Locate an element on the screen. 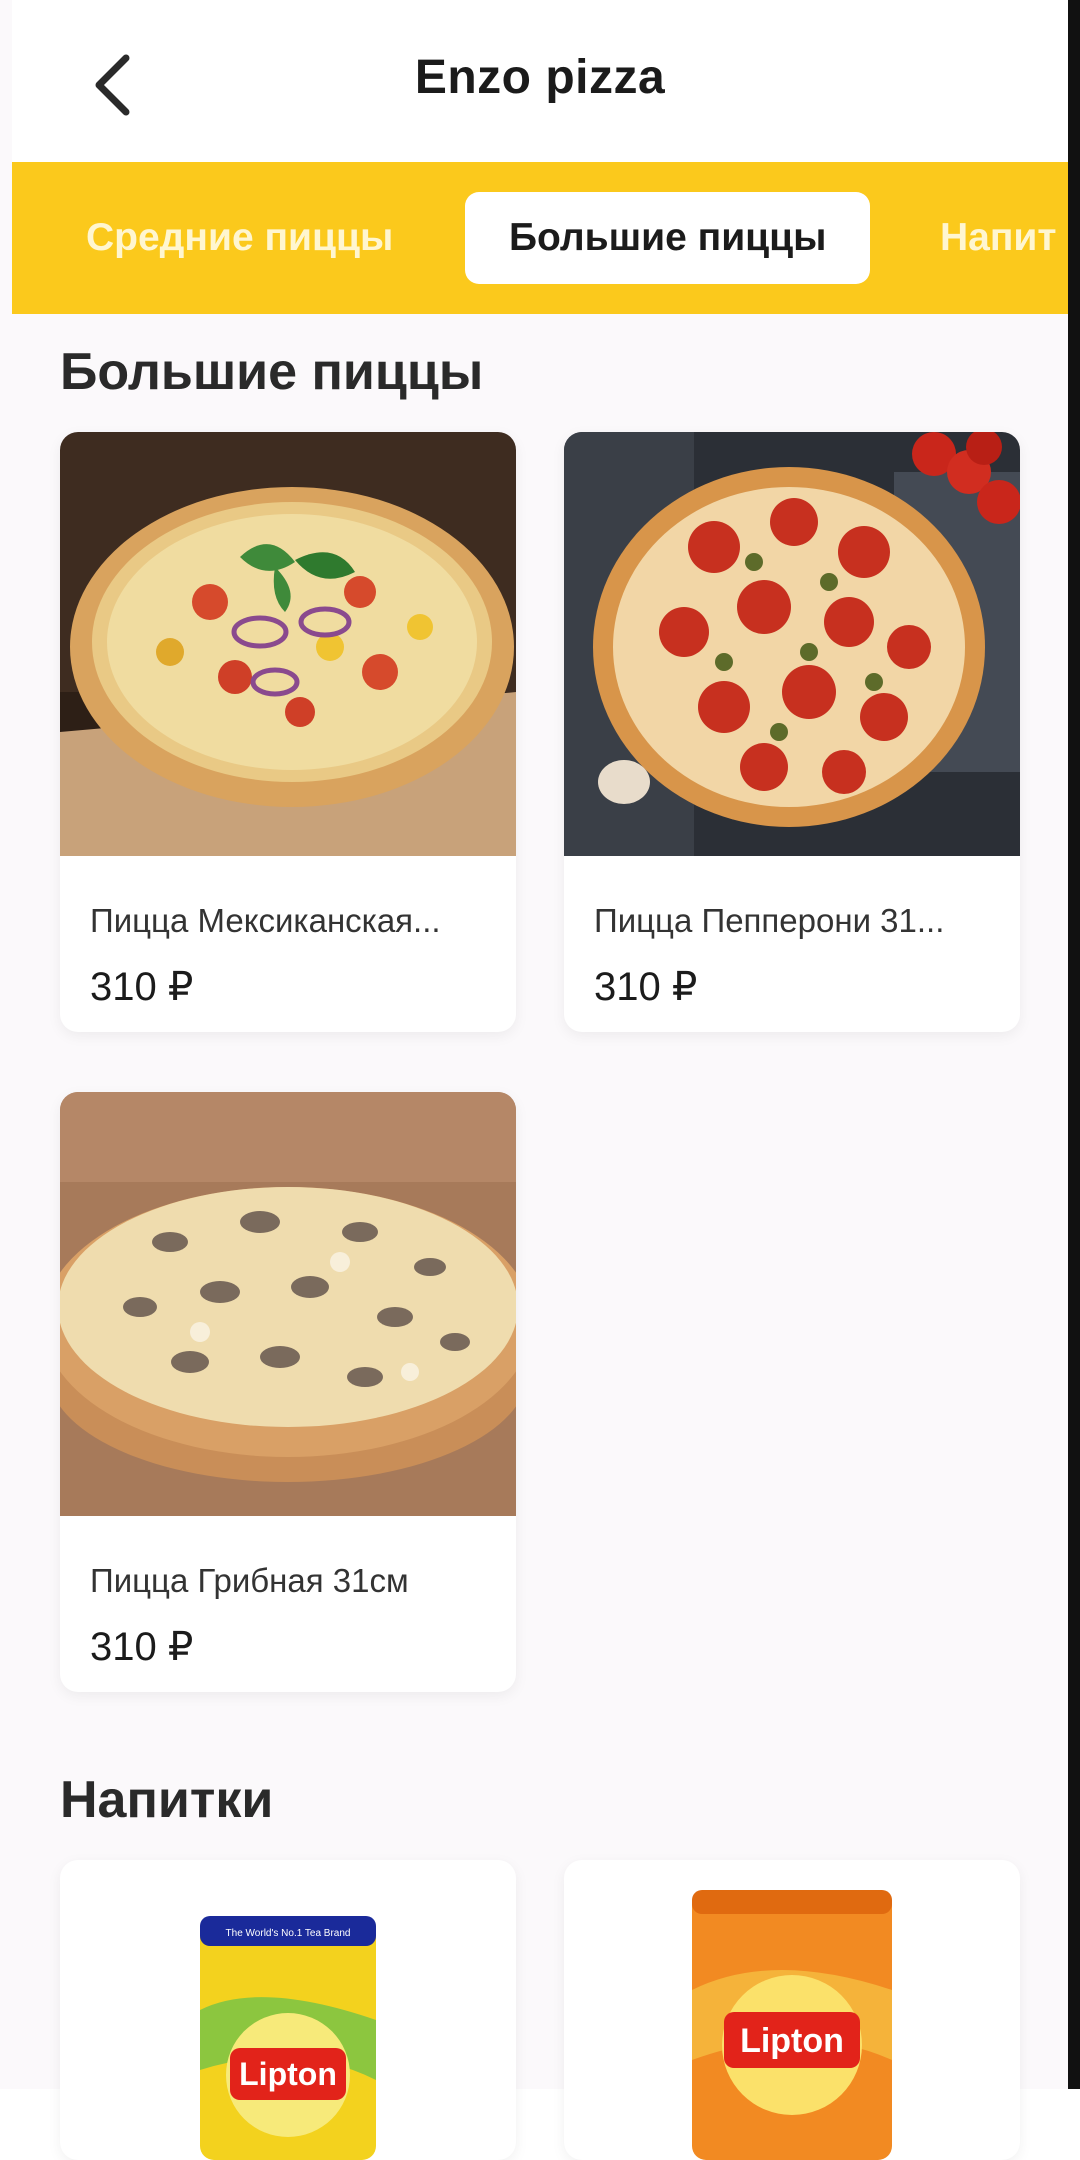 The height and width of the screenshot is (2160, 1080). product-card: Пицца Грибная 31см 310 ₽ is located at coordinates (288, 1392).